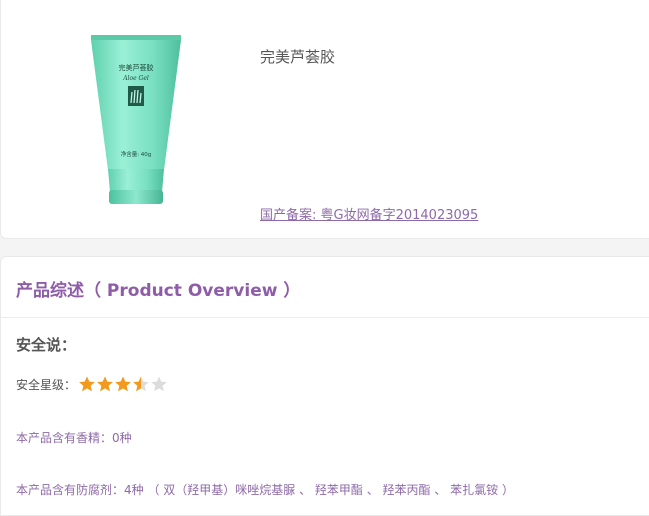 This screenshot has height=516, width=649. I want to click on star-rating, so click(123, 384).